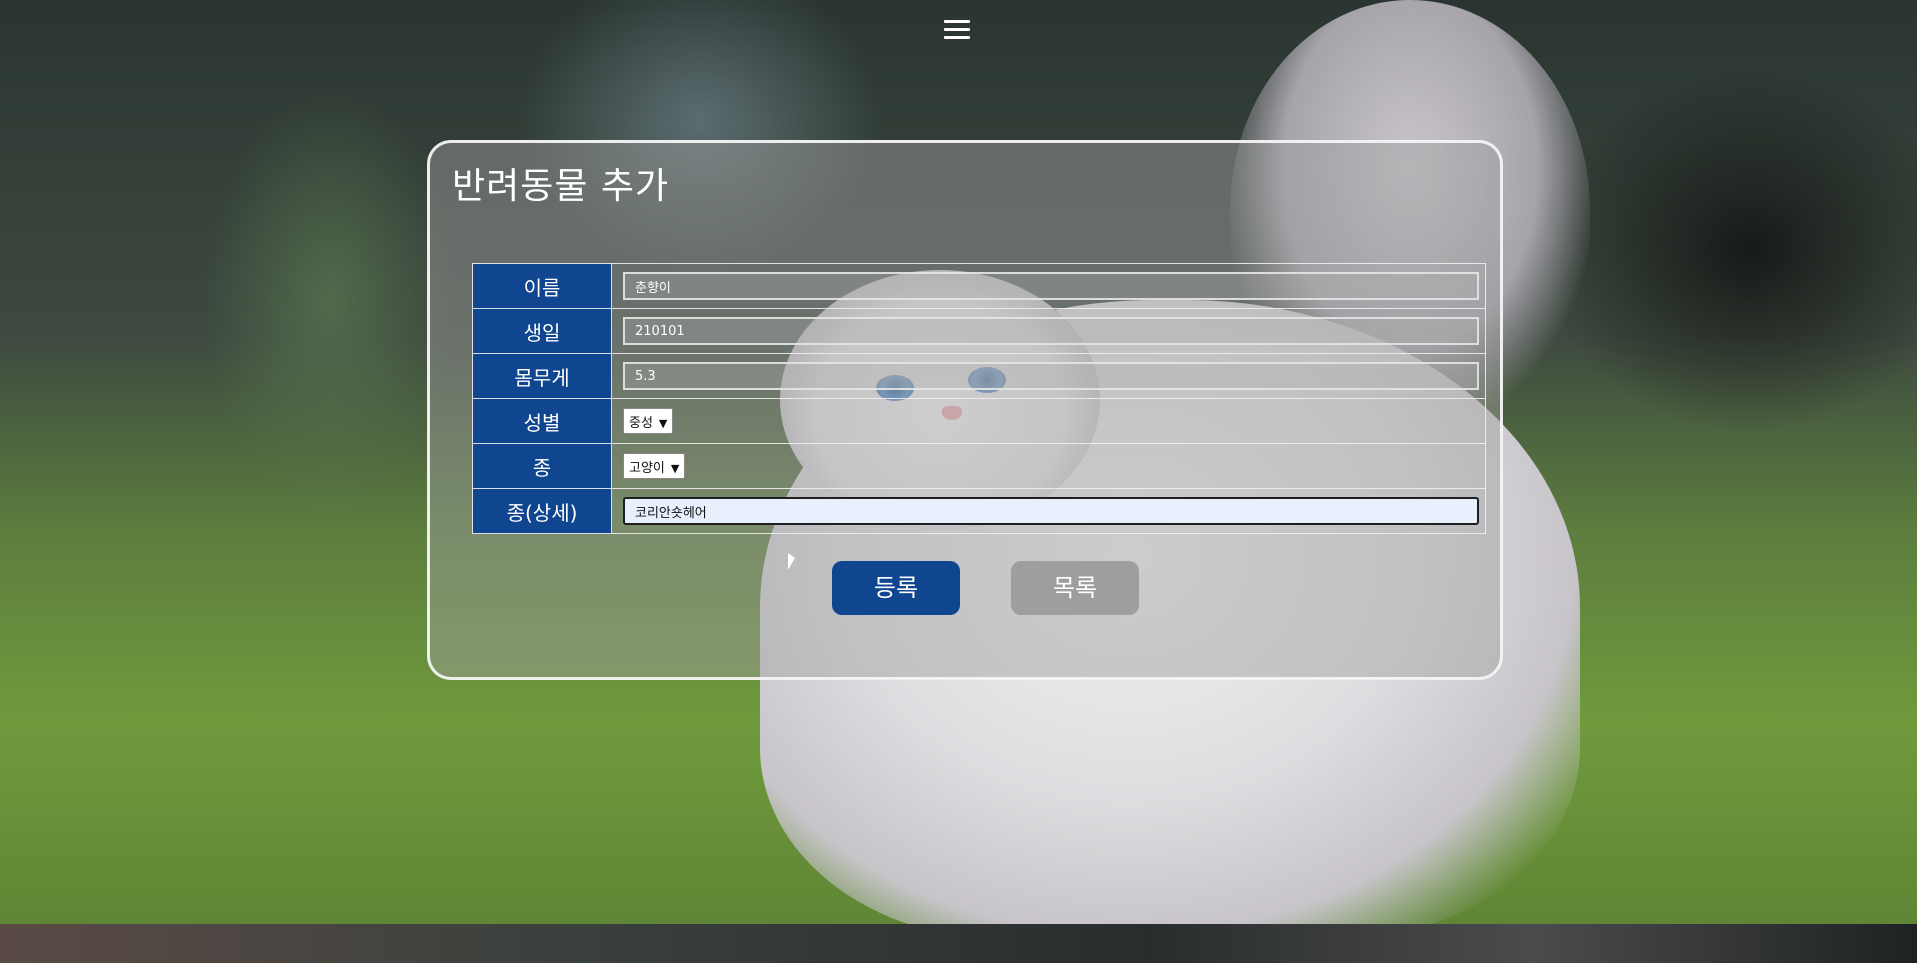 The height and width of the screenshot is (963, 1917). I want to click on breed-input, so click(1051, 511).